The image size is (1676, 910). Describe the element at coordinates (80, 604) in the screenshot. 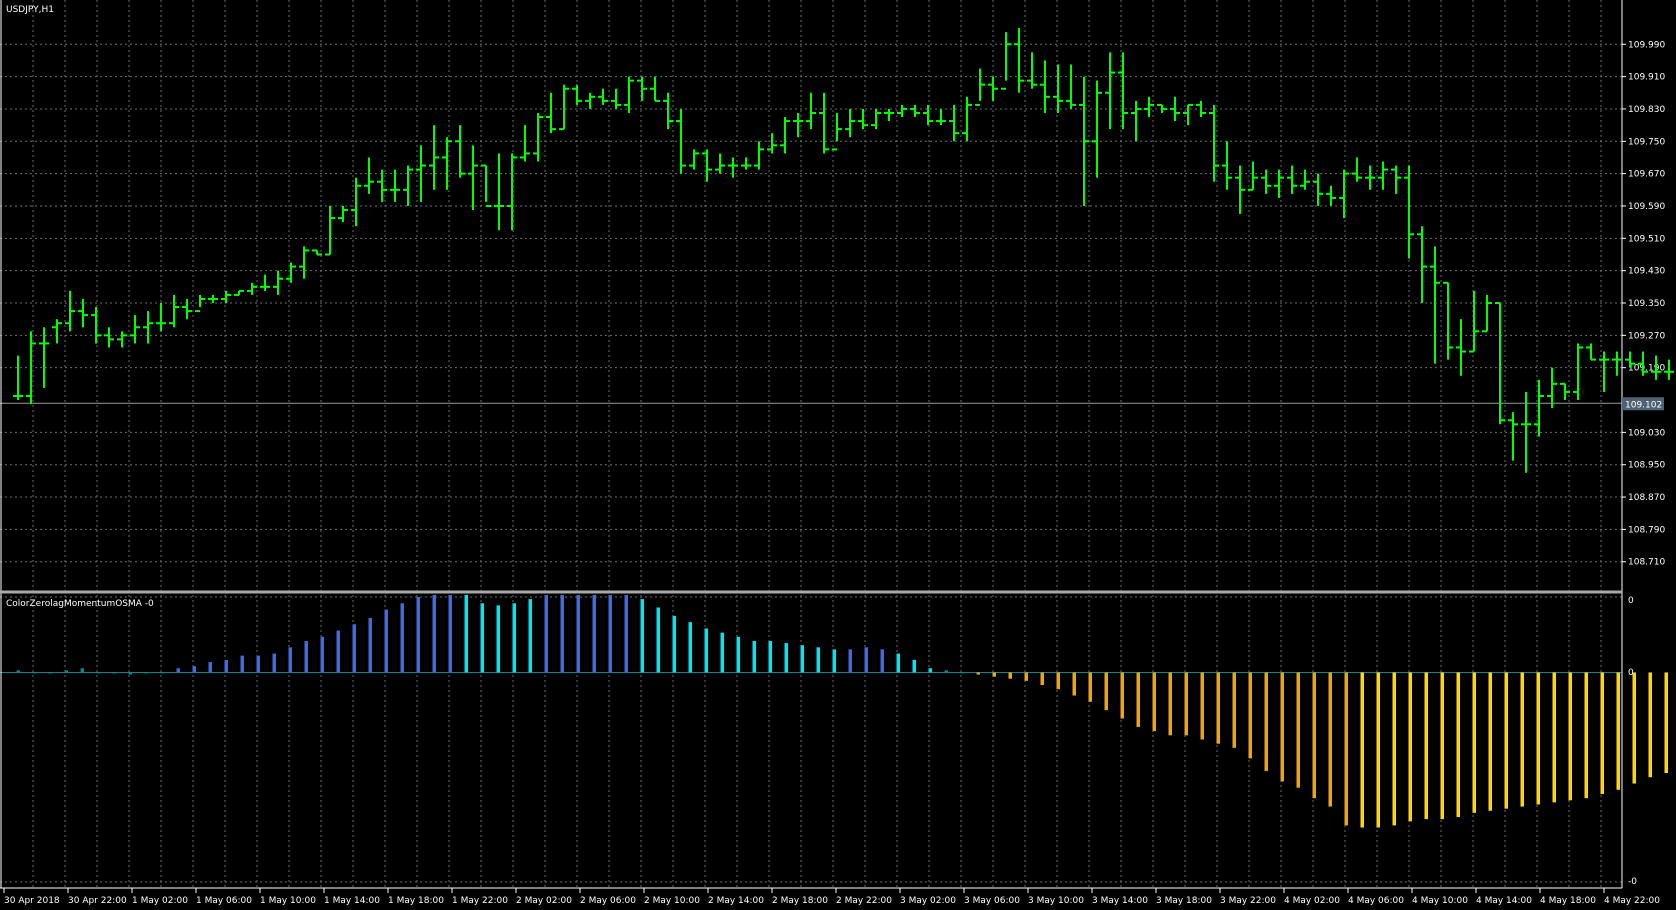

I see `indicator-title: ColorZerolagMomentumOSMA -0` at that location.